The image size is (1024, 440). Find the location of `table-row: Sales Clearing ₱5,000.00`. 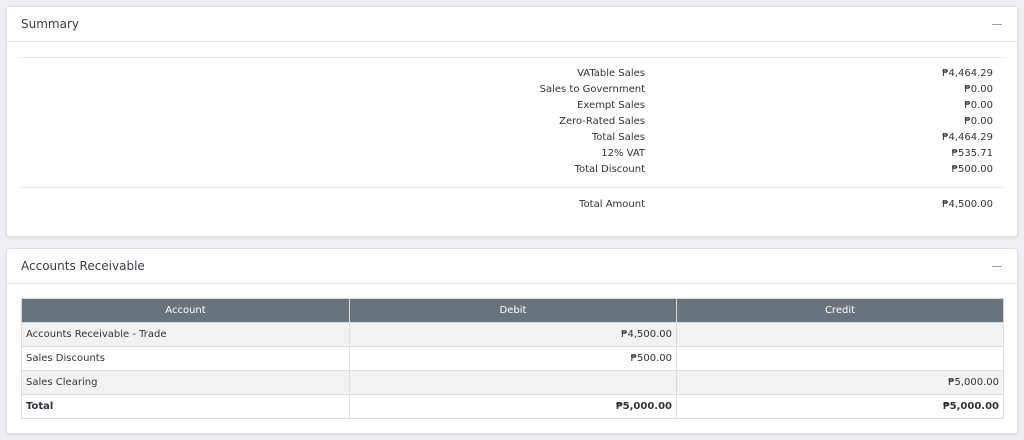

table-row: Sales Clearing ₱5,000.00 is located at coordinates (512, 382).